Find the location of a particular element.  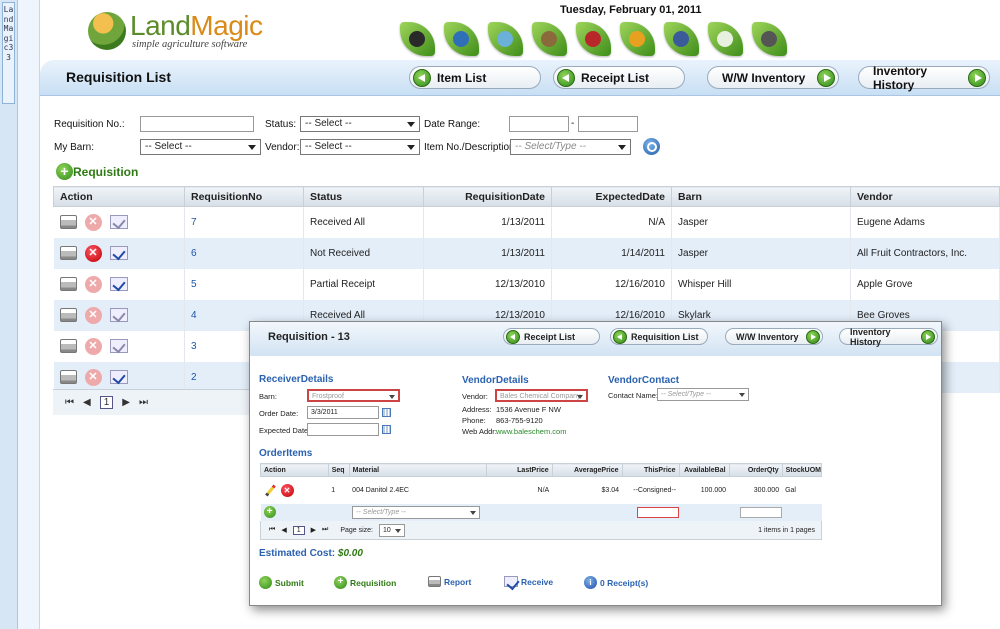

tablet-icon is located at coordinates (681, 39).